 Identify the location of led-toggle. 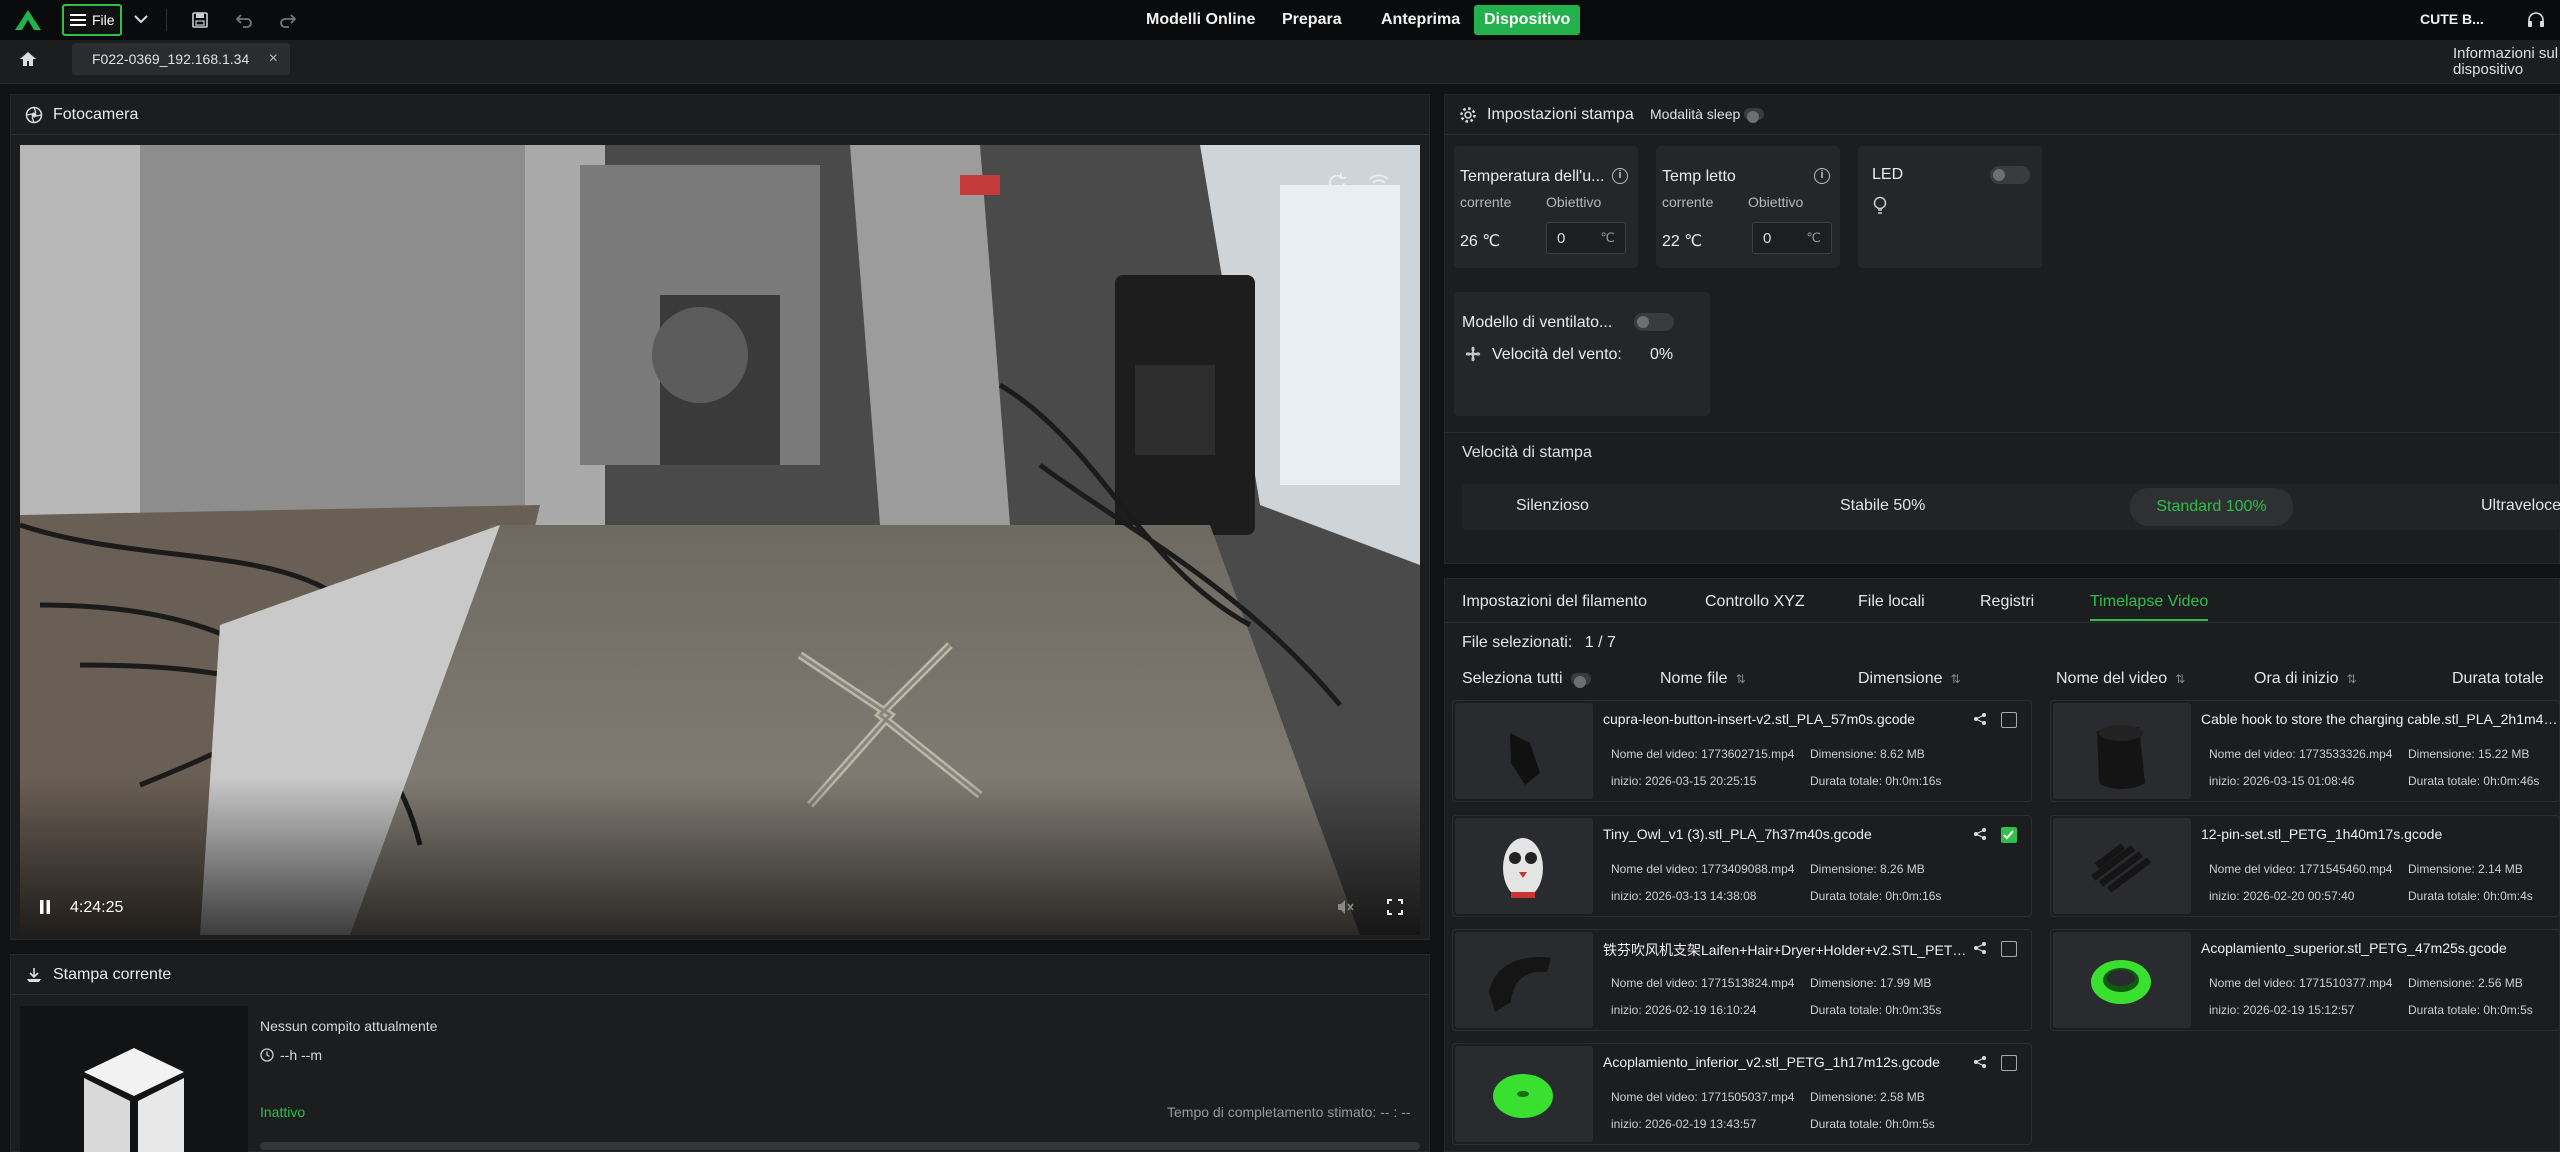
(2010, 175).